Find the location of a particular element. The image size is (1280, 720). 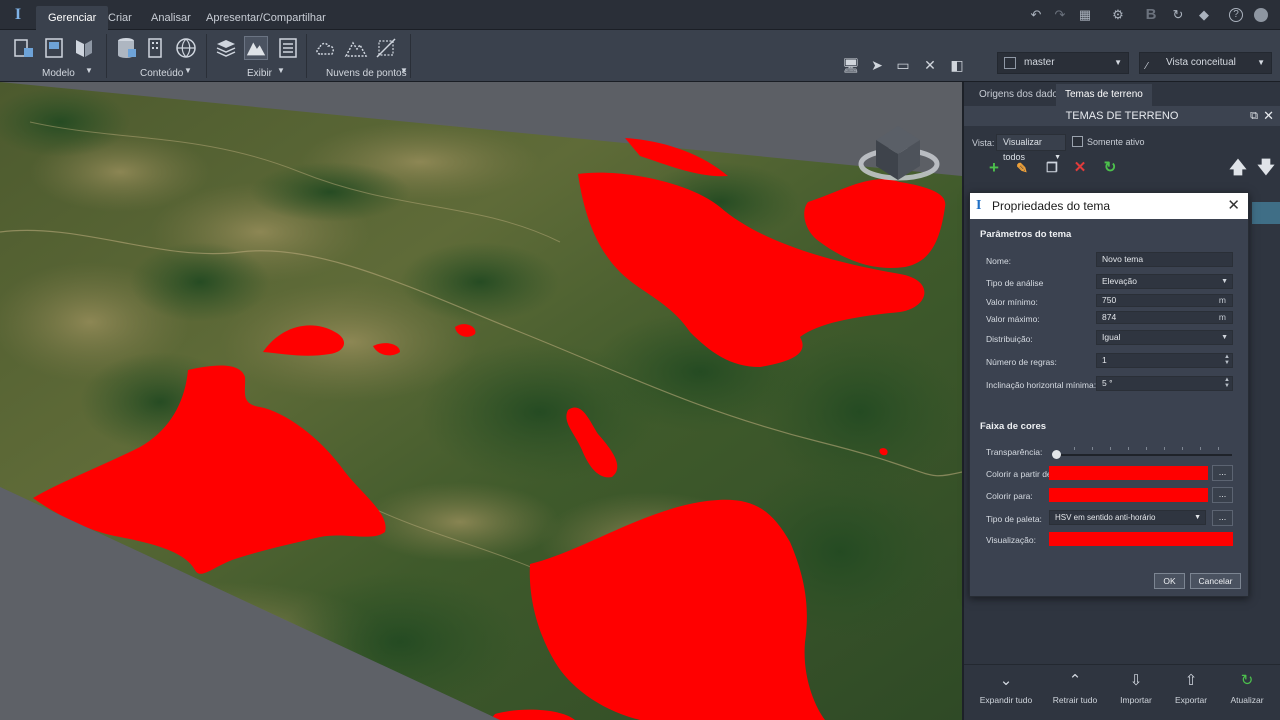

valor-minimo-field: 750 m is located at coordinates (1164, 300).